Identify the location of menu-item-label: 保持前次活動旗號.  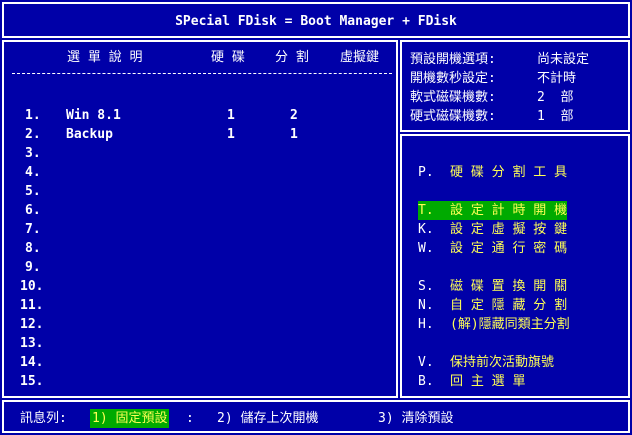
(502, 362).